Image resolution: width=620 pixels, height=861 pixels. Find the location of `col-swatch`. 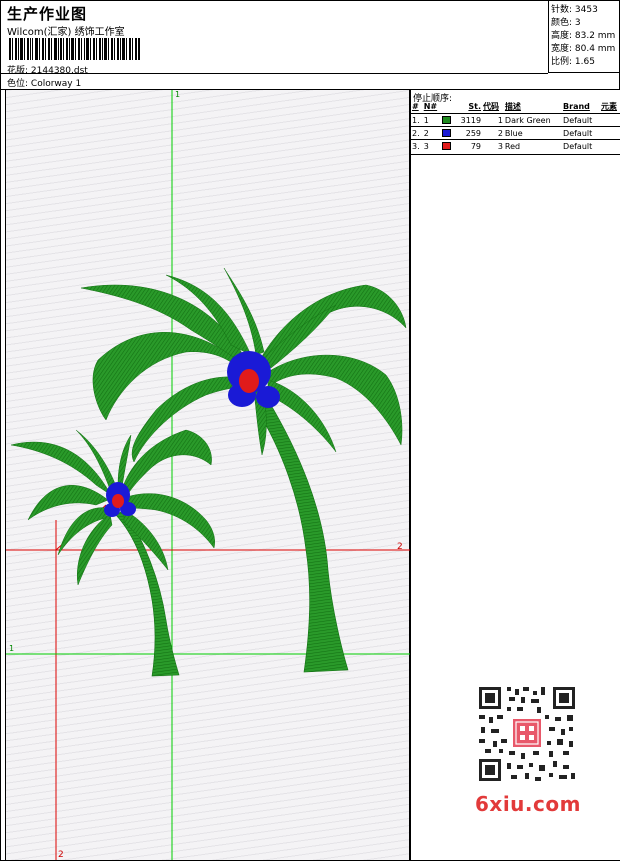

col-swatch is located at coordinates (447, 107).